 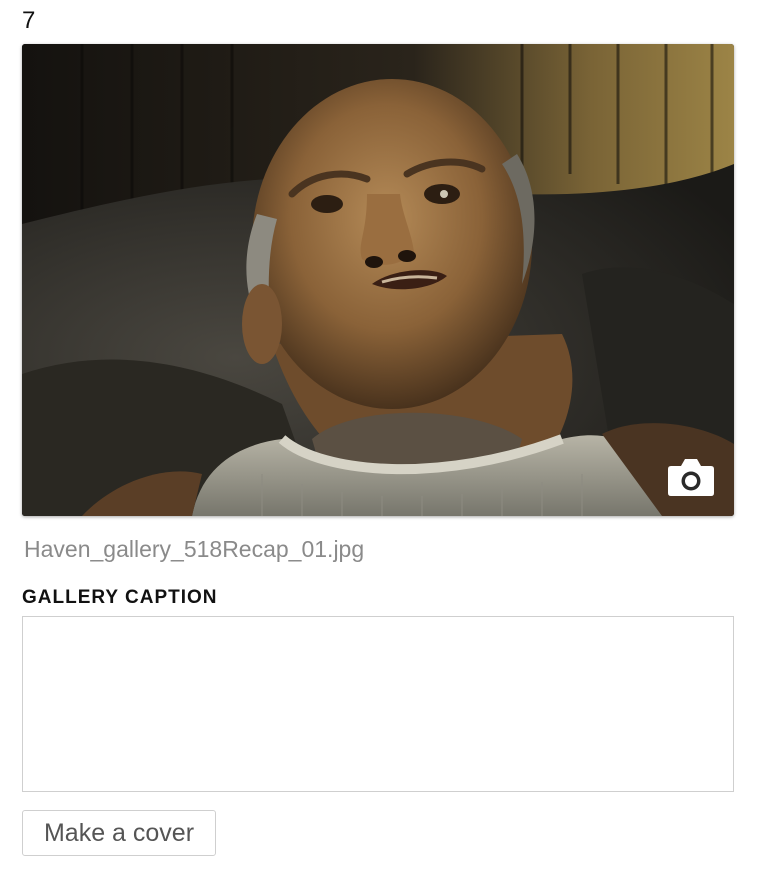 What do you see at coordinates (29, 20) in the screenshot?
I see `gallery-item-index: 7` at bounding box center [29, 20].